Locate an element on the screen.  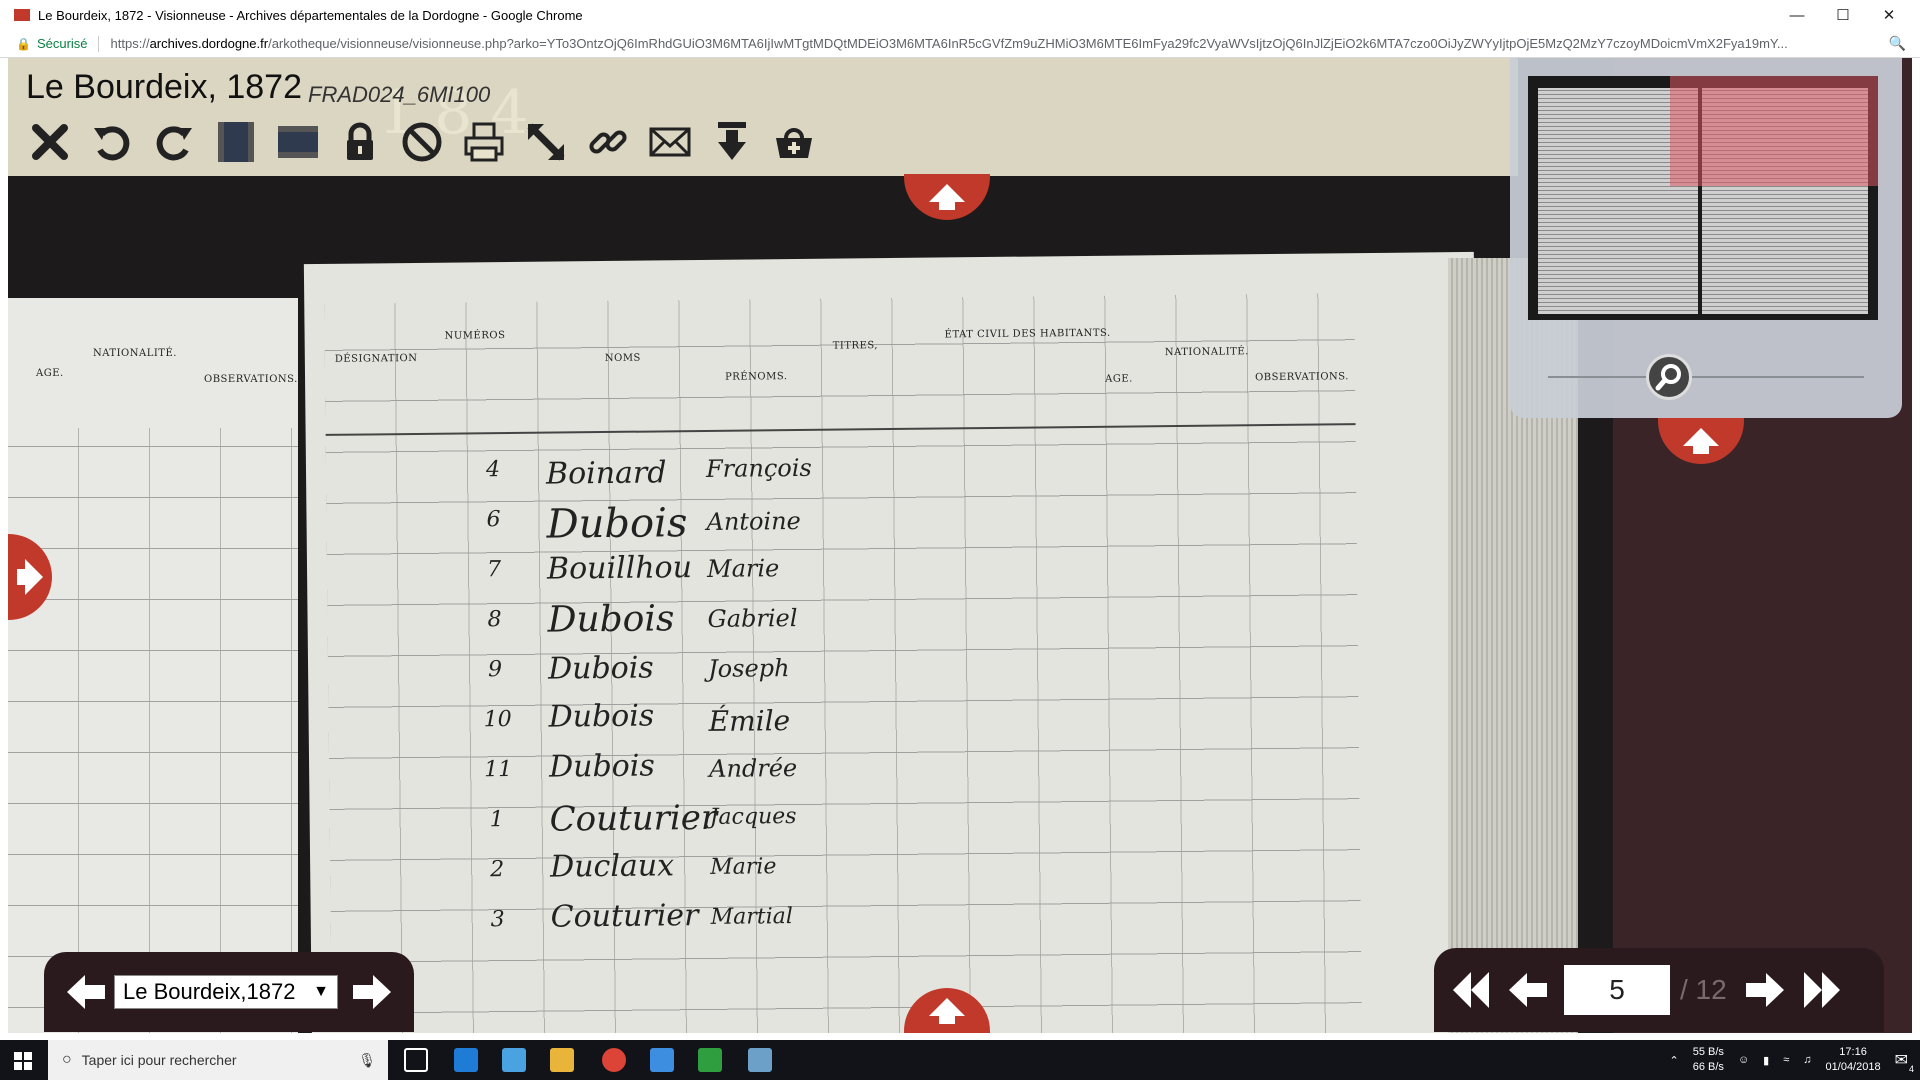
col-observations-left: OBSERVATIONS. is located at coordinates (251, 379).